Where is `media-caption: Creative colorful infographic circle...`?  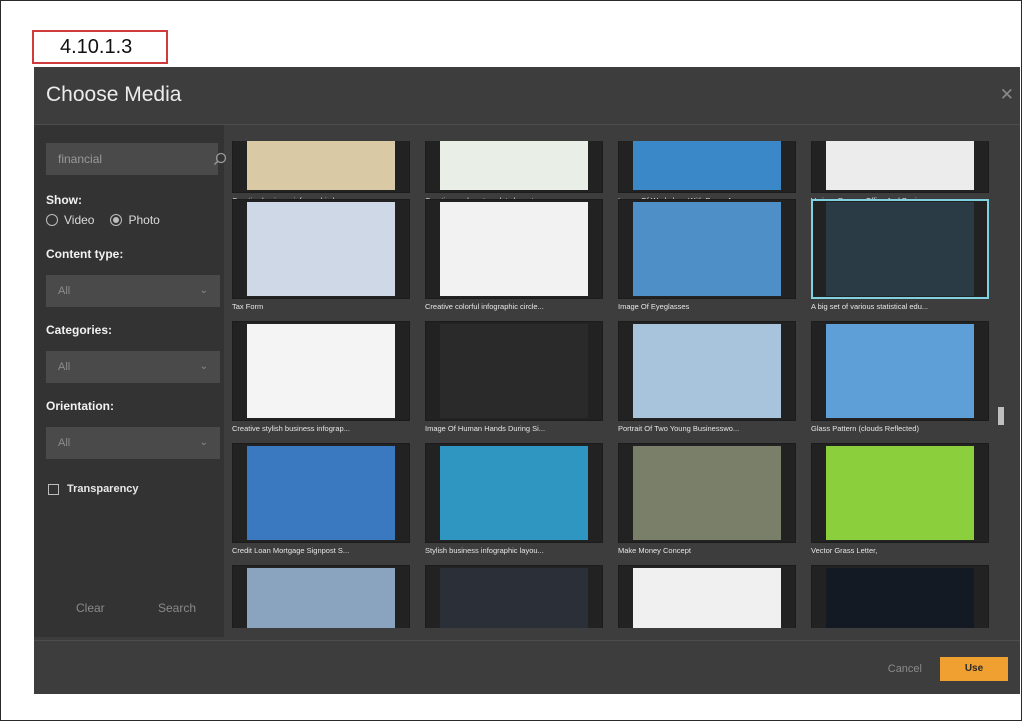
media-caption: Creative colorful infographic circle... is located at coordinates (484, 306).